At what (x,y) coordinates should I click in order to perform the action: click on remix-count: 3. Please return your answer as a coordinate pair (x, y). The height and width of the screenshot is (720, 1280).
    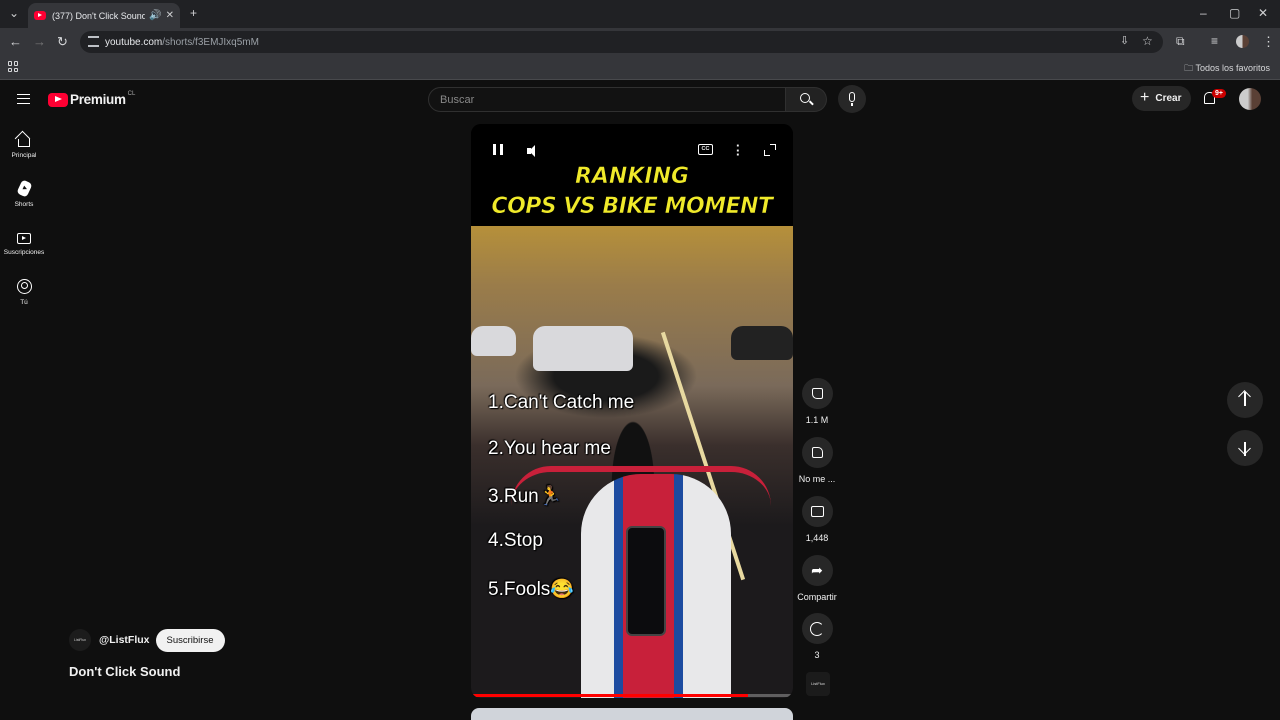
    Looking at the image, I should click on (817, 655).